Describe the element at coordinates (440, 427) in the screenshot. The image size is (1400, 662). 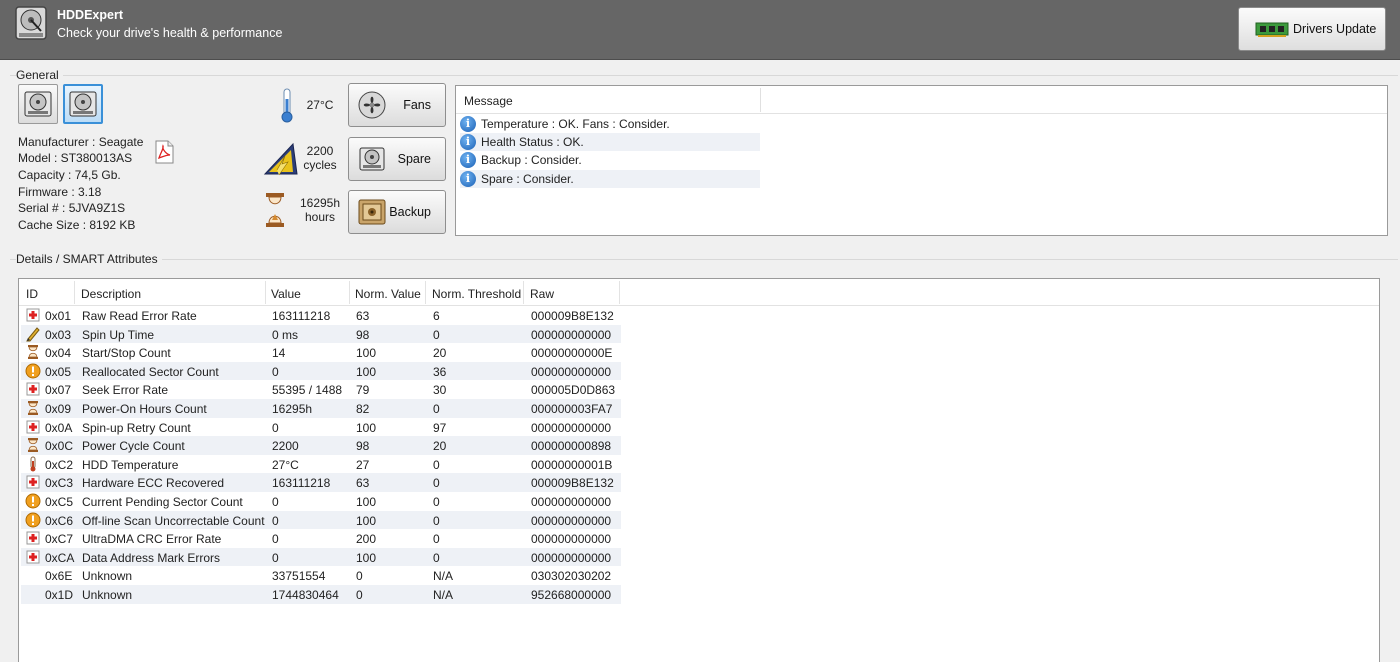
I see `cell-norm-threshold: 97` at that location.